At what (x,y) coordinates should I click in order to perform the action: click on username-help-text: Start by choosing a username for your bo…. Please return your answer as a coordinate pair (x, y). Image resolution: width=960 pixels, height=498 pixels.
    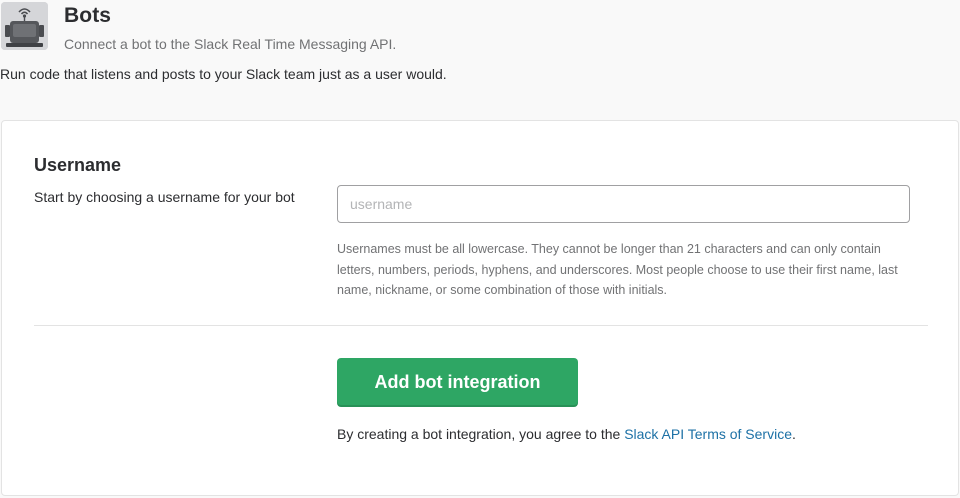
    Looking at the image, I should click on (164, 197).